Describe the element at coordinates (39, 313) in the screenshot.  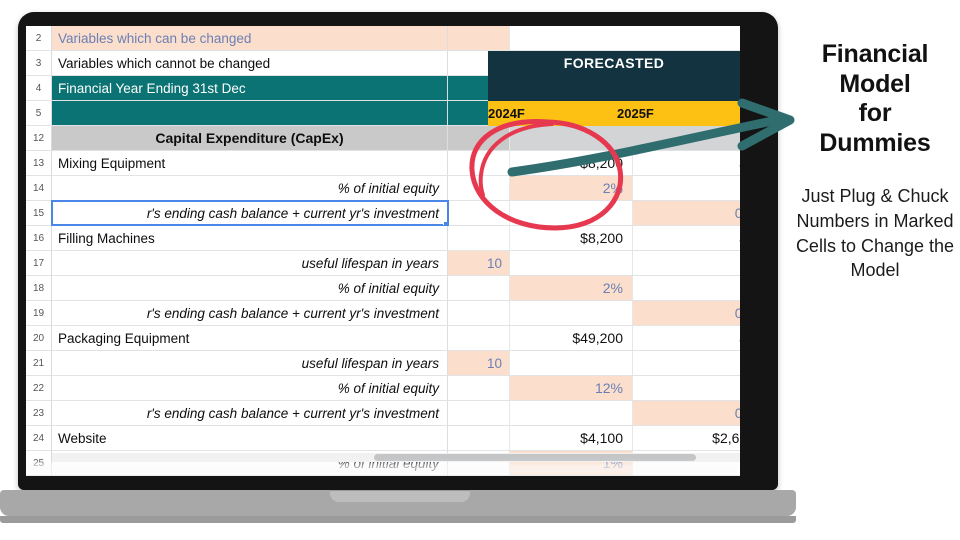
I see `row-number: 19` at that location.